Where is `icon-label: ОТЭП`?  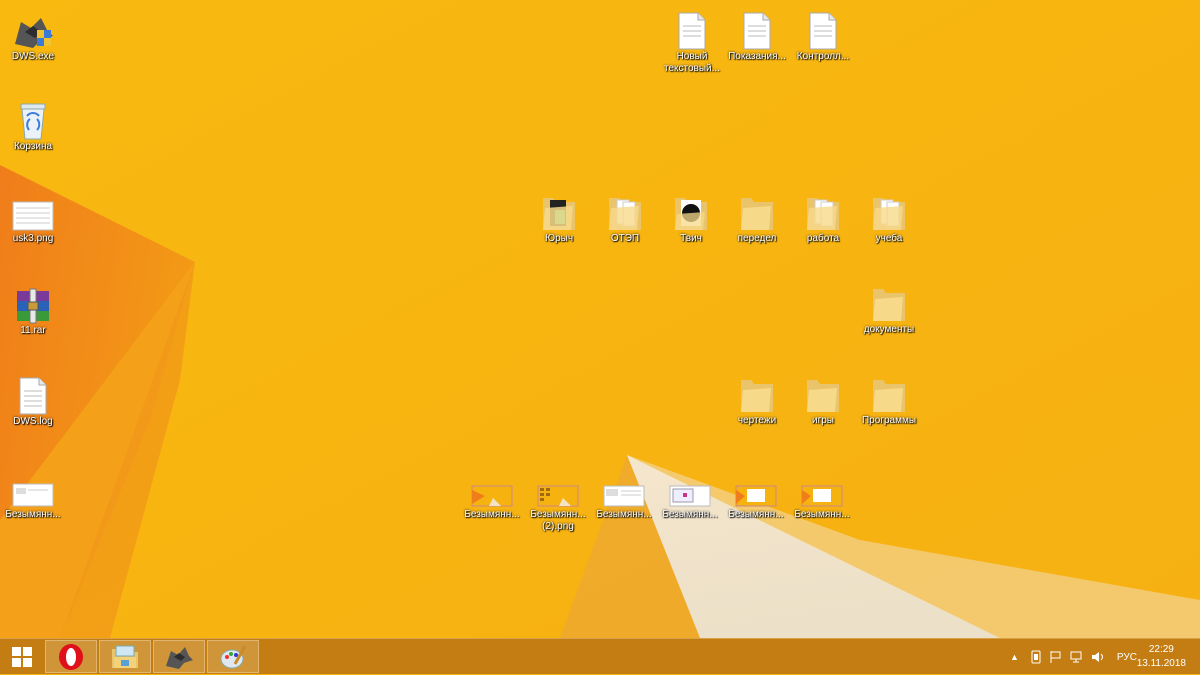
icon-label: ОТЭП is located at coordinates (625, 238).